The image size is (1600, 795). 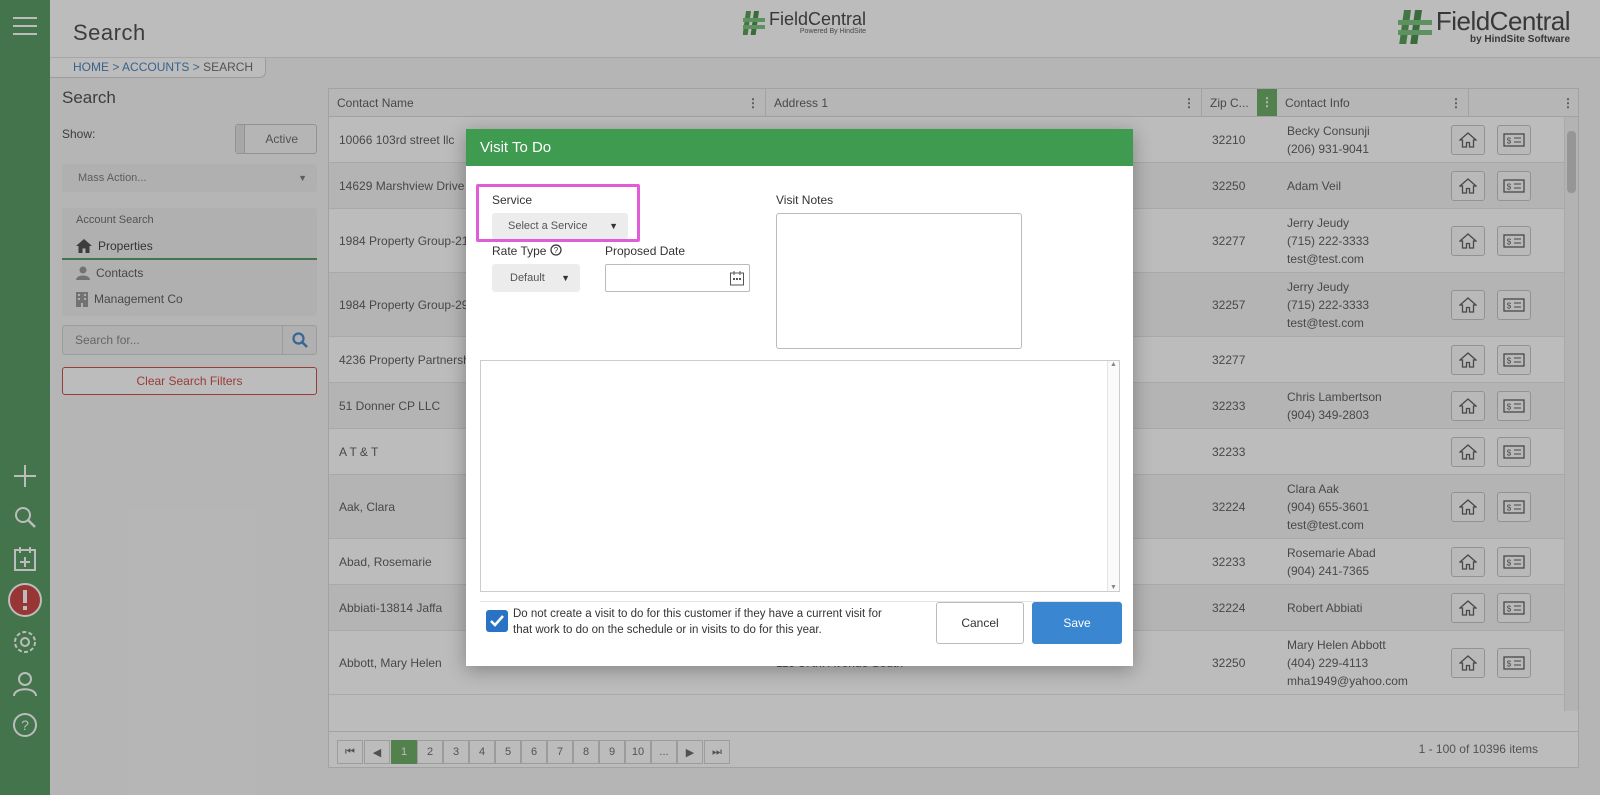 What do you see at coordinates (805, 200) in the screenshot?
I see `visit-notes-label: Visit Notes` at bounding box center [805, 200].